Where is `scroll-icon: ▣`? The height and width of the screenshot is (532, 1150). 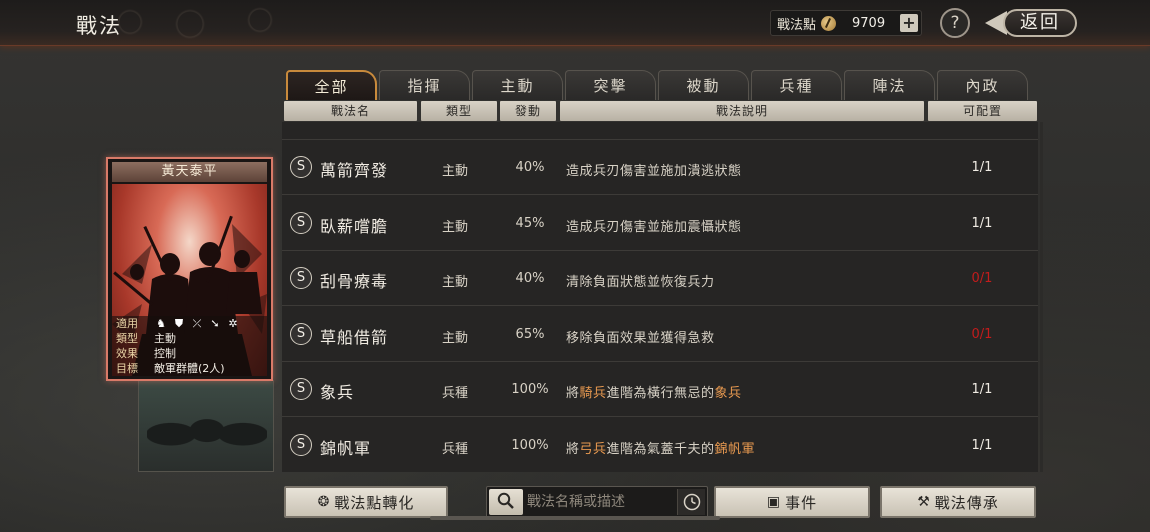 scroll-icon: ▣ is located at coordinates (774, 502).